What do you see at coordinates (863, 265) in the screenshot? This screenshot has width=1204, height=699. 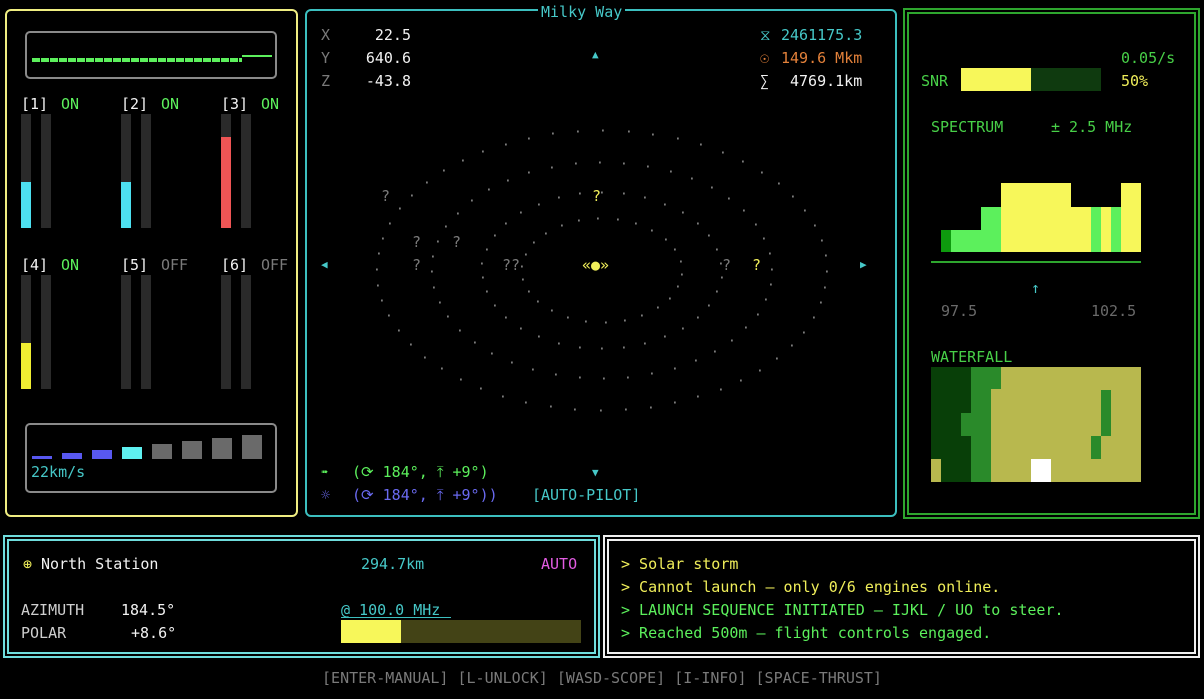 I see `scope-right-arrow-icon: ▶` at bounding box center [863, 265].